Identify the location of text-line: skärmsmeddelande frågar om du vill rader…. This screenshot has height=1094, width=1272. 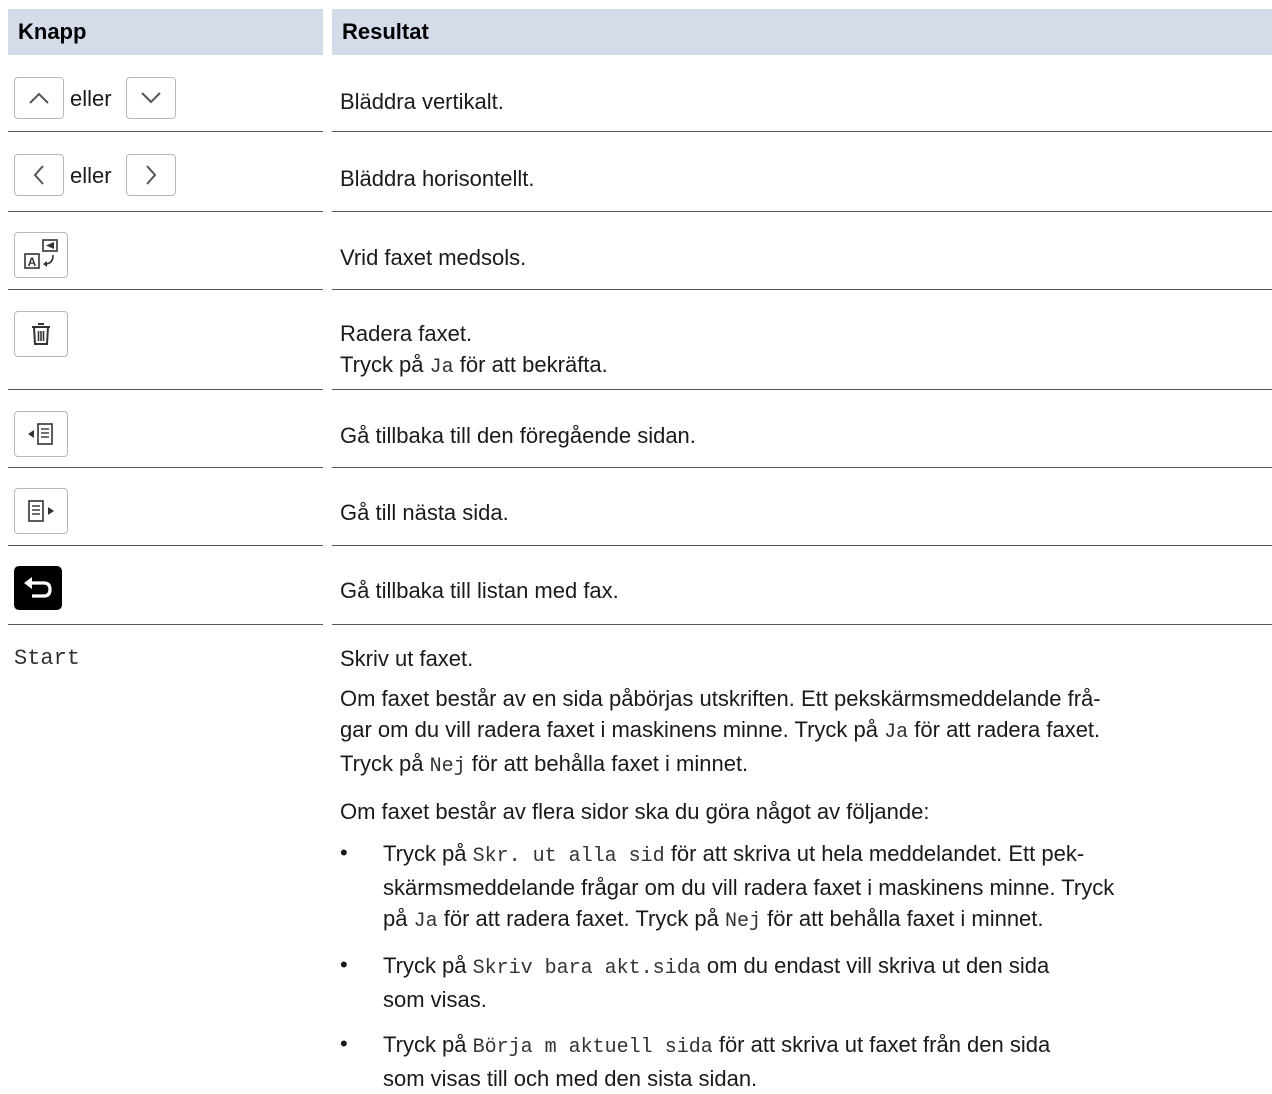
(749, 887).